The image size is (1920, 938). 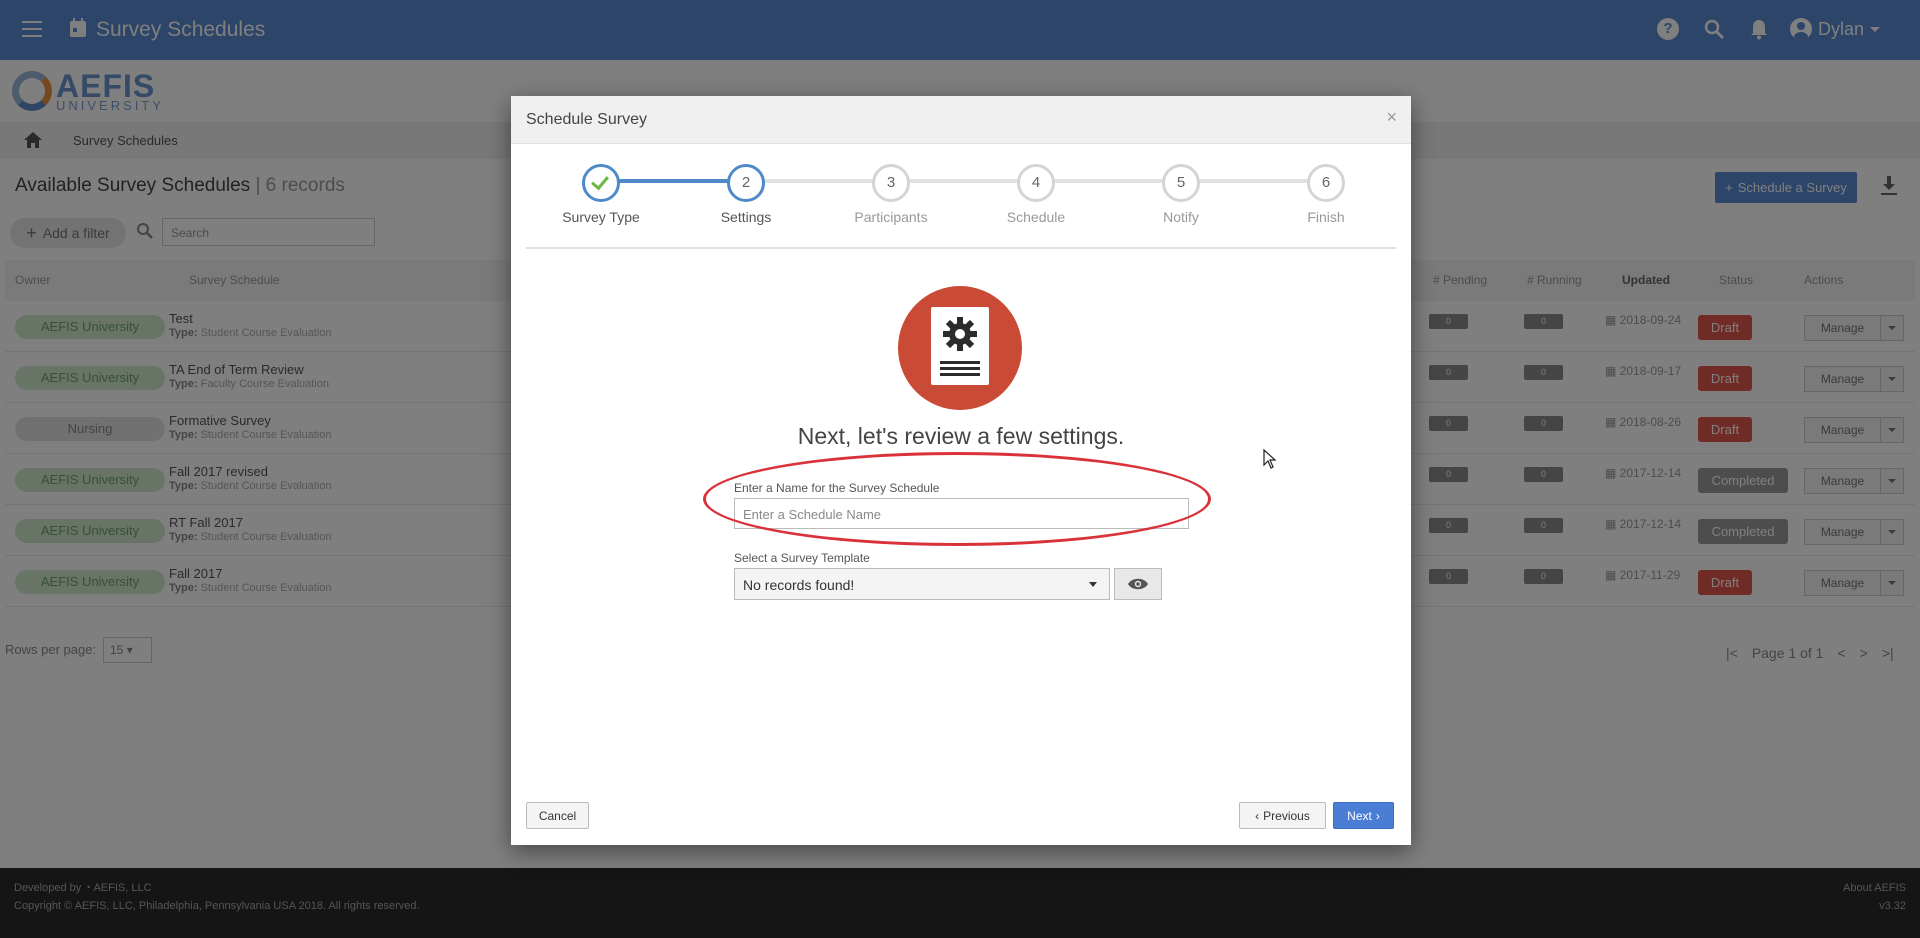 I want to click on step-circle: 4, so click(x=1036, y=183).